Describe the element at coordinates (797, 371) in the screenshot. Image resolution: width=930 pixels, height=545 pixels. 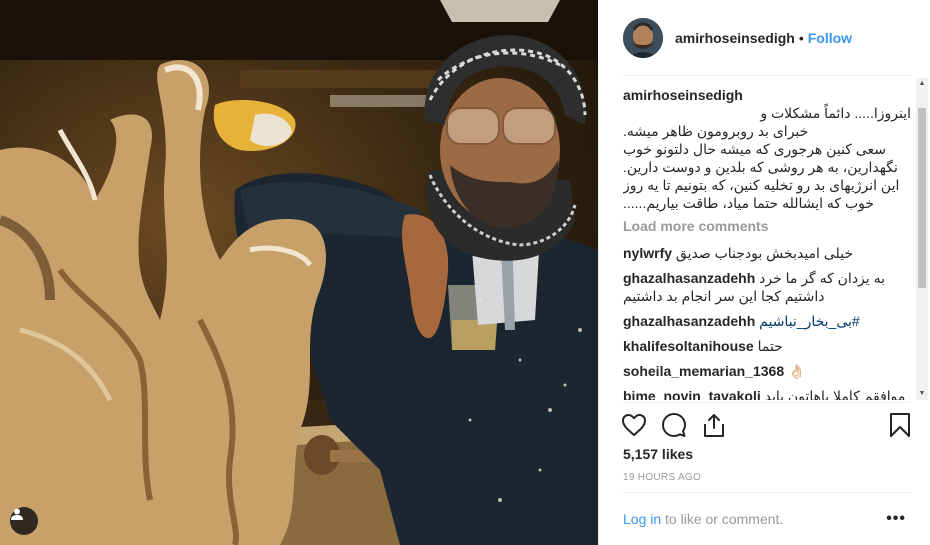
I see `comment-text: 👌🏻` at that location.